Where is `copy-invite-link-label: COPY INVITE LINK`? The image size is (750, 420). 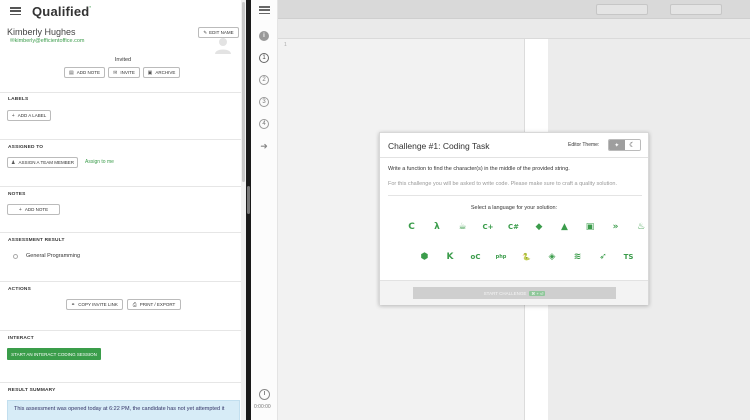
copy-invite-link-label: COPY INVITE LINK is located at coordinates (98, 304).